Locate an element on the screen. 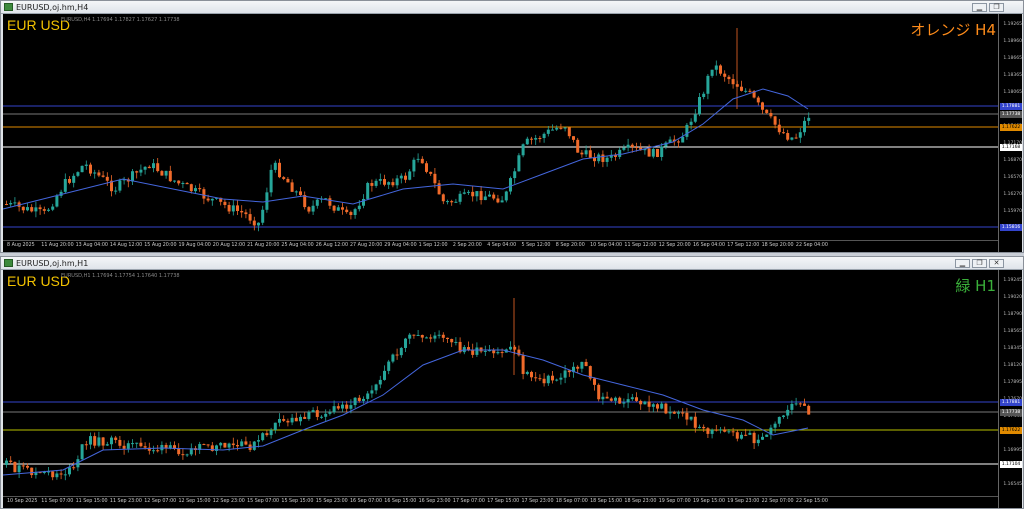 The height and width of the screenshot is (509, 1024). time-tick-label: 10 Sep 2025 is located at coordinates (22, 501).